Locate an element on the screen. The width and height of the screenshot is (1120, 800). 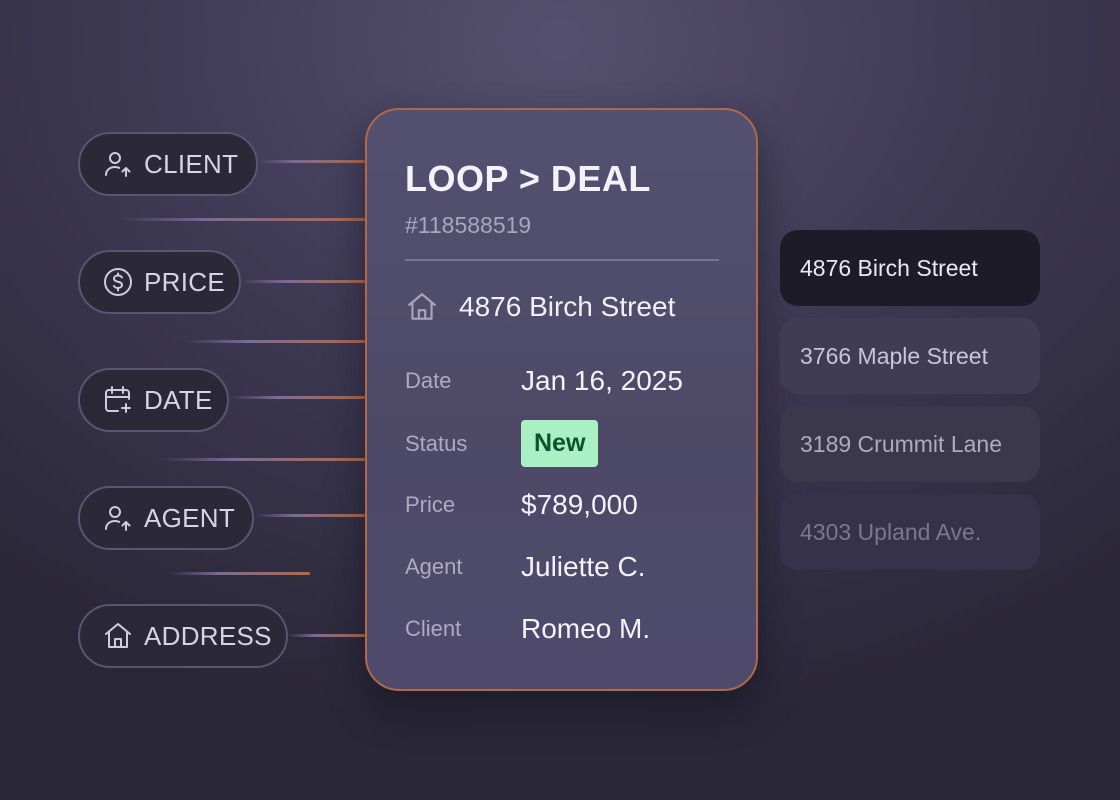
detail-key: Agent is located at coordinates (434, 566).